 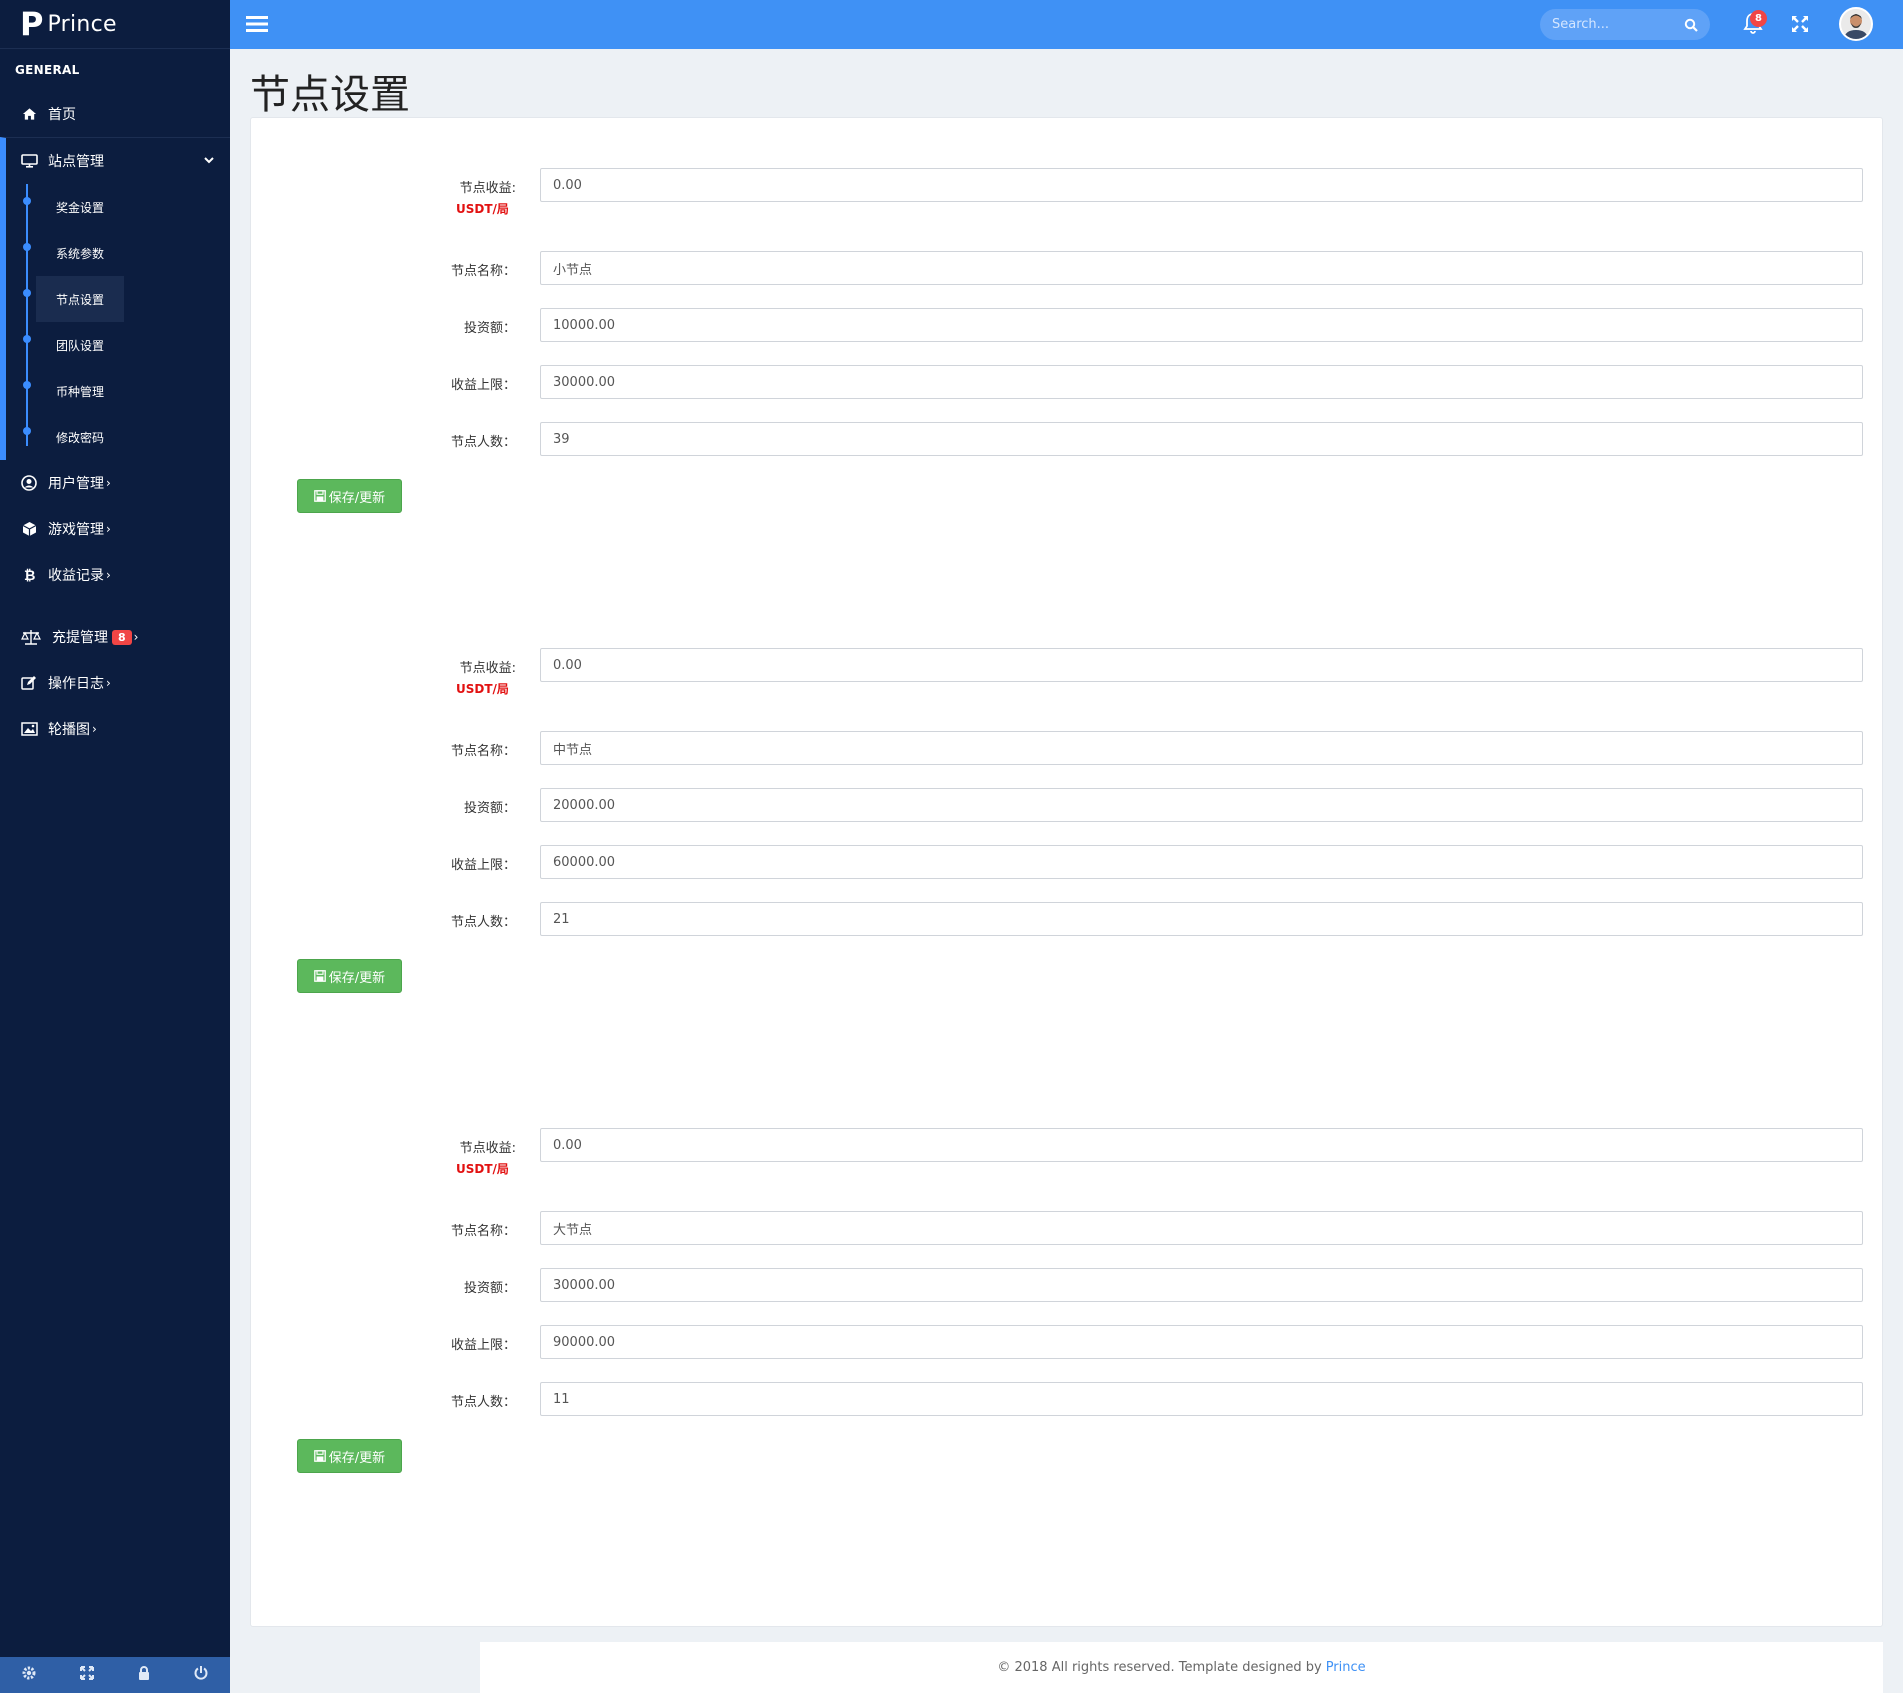 I want to click on sidebar-subitem-label: 系统参数, so click(x=80, y=253).